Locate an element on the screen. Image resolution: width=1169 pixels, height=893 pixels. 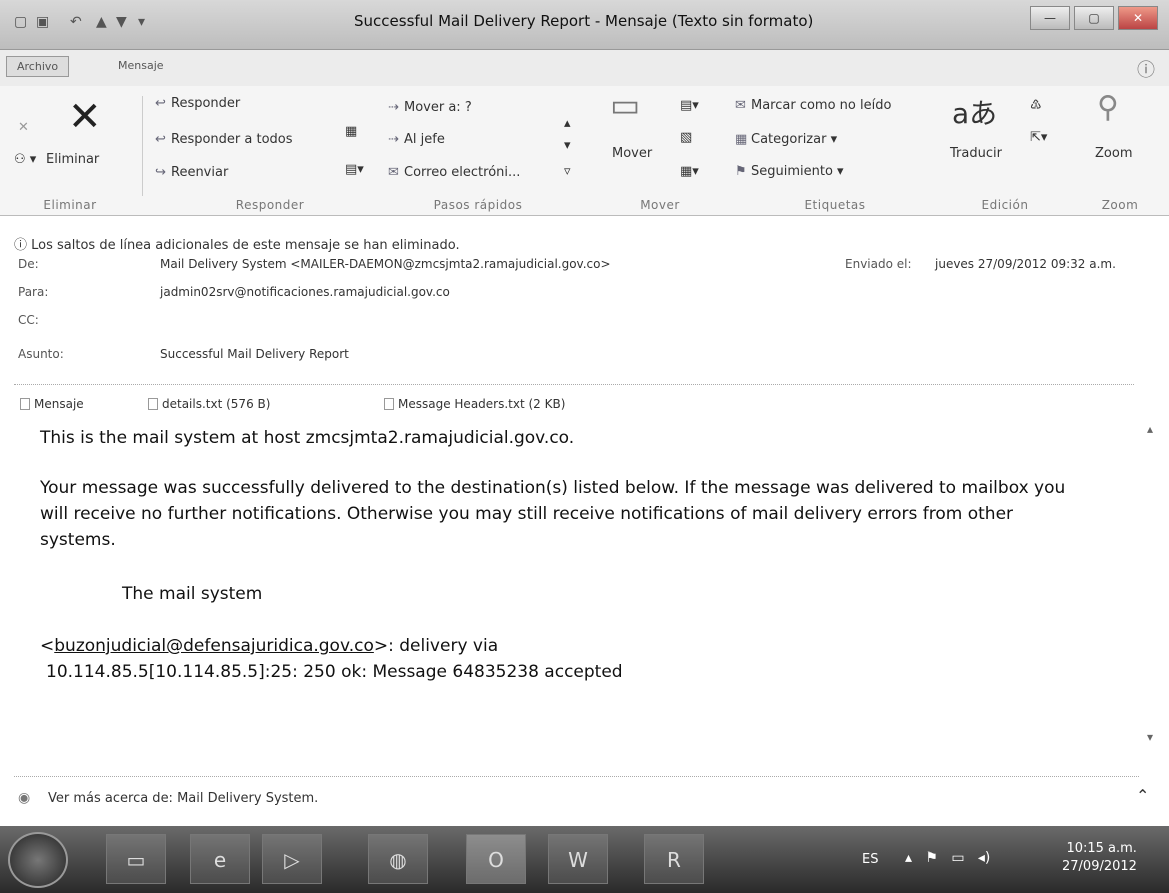
onenote-icon: ▧ is located at coordinates (686, 137).